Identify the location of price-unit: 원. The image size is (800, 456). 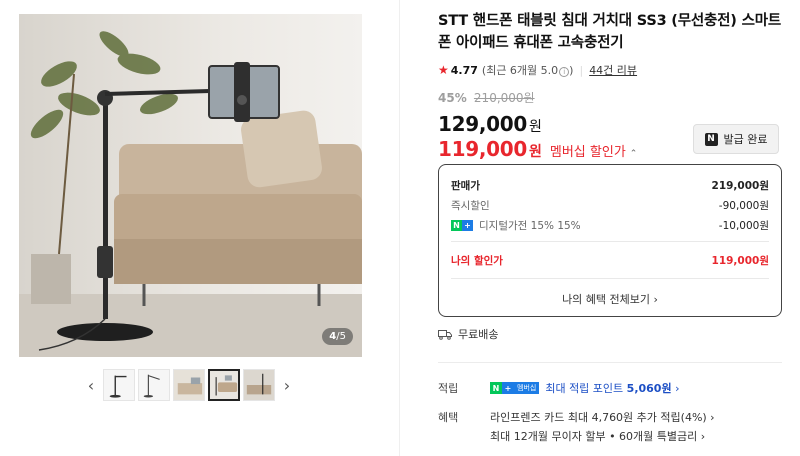
(535, 127).